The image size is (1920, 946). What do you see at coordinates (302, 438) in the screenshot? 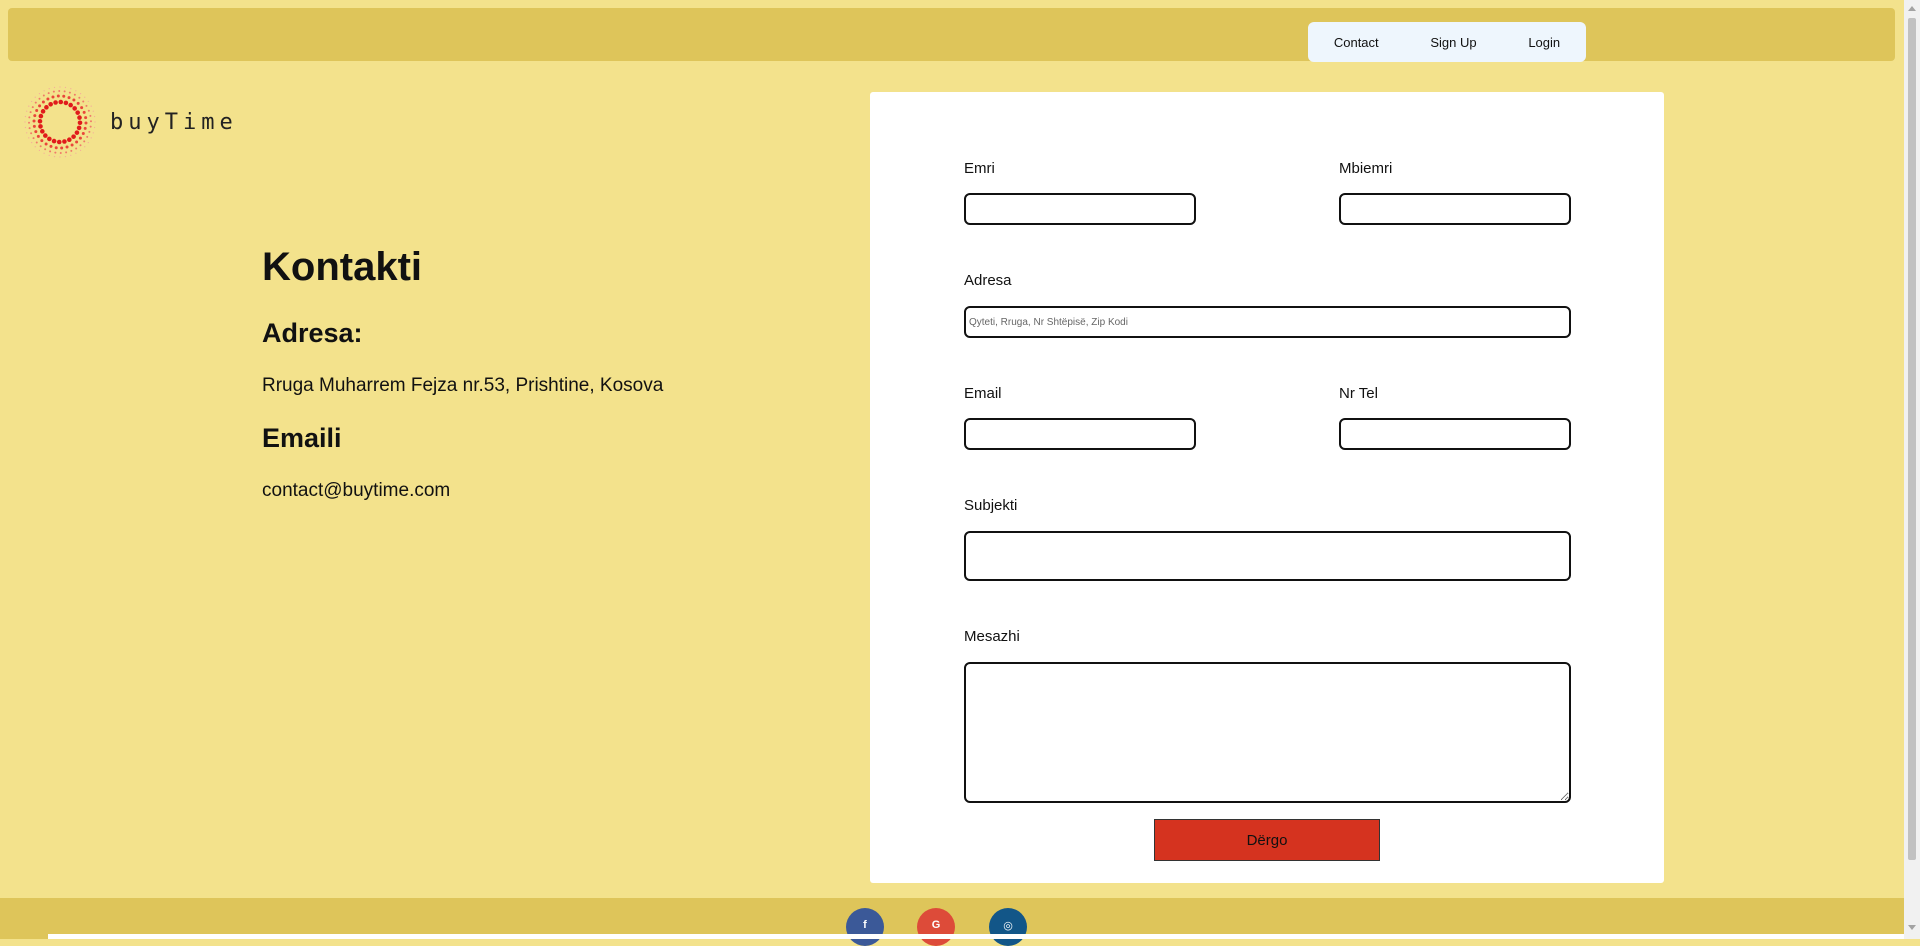
I see `email-heading: Emaili` at bounding box center [302, 438].